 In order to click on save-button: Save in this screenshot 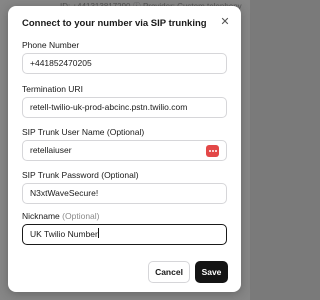, I will do `click(211, 272)`.